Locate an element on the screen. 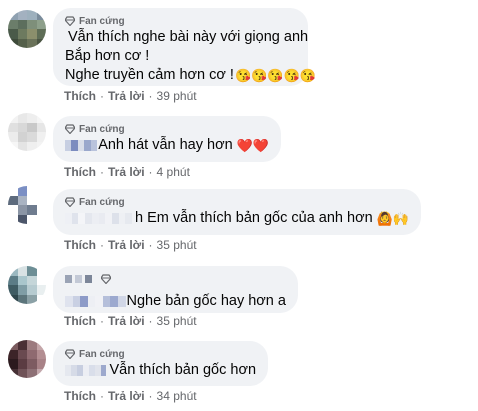 The height and width of the screenshot is (411, 478). comment-bubble: Nghe bản gốc hay hơn a is located at coordinates (175, 289).